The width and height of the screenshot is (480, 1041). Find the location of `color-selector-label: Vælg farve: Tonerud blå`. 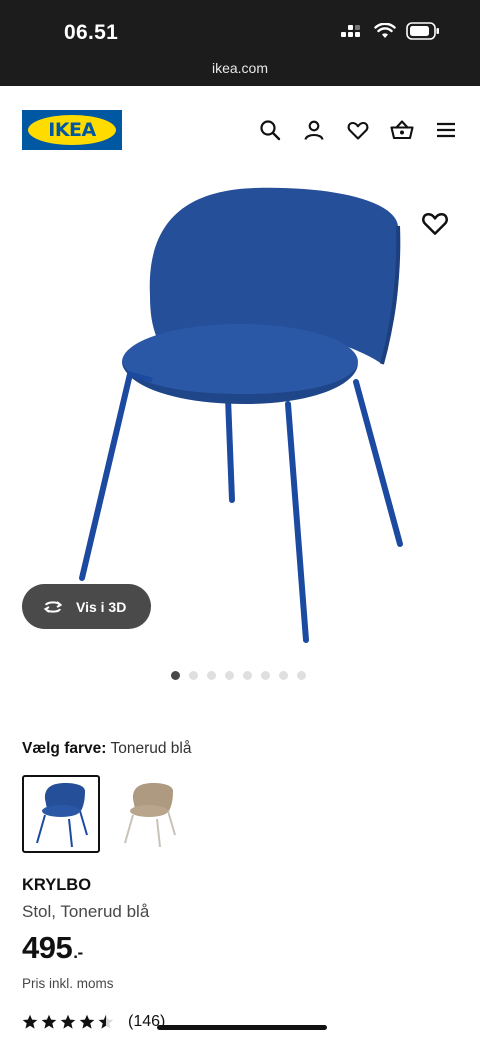

color-selector-label: Vælg farve: Tonerud blå is located at coordinates (106, 749).